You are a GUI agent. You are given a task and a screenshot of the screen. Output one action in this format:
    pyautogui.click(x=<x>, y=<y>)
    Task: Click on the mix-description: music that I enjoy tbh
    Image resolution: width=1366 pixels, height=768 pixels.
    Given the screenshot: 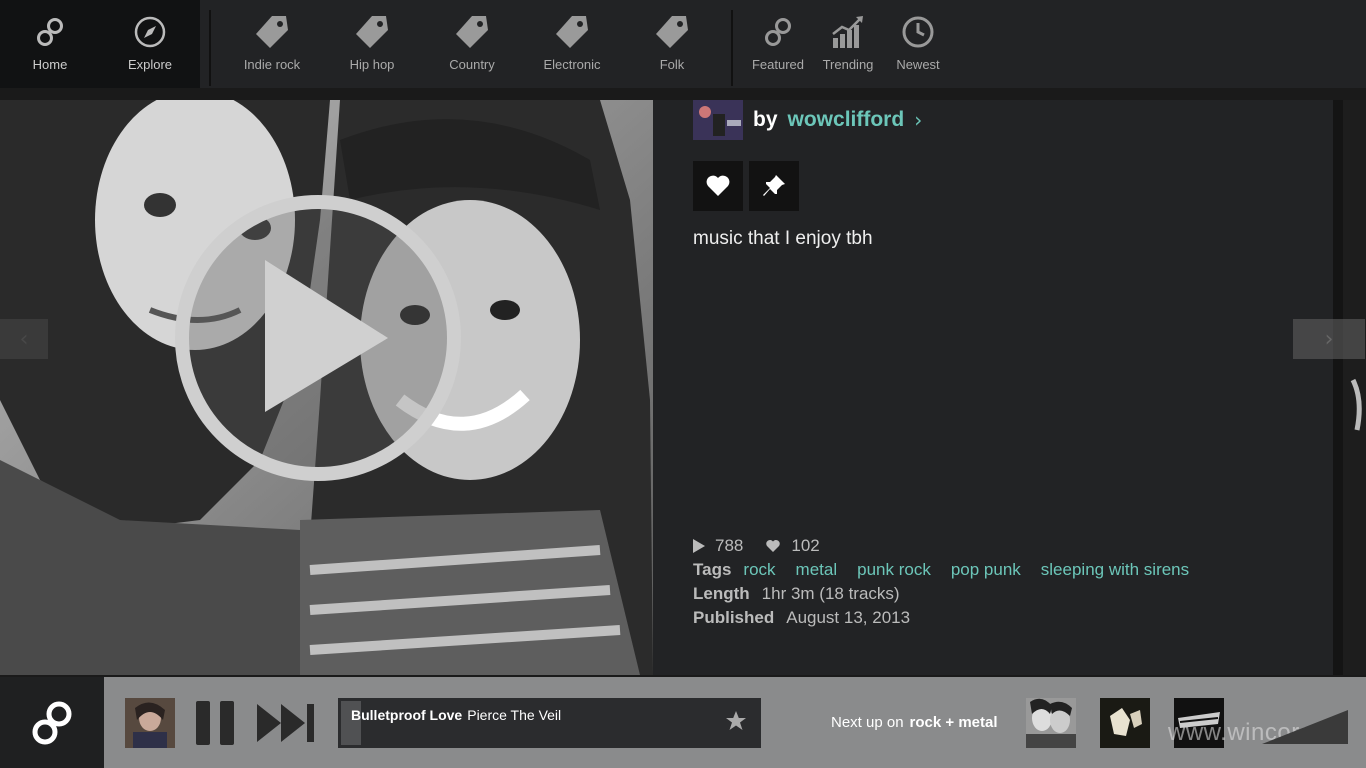 What is the action you would take?
    pyautogui.click(x=783, y=238)
    